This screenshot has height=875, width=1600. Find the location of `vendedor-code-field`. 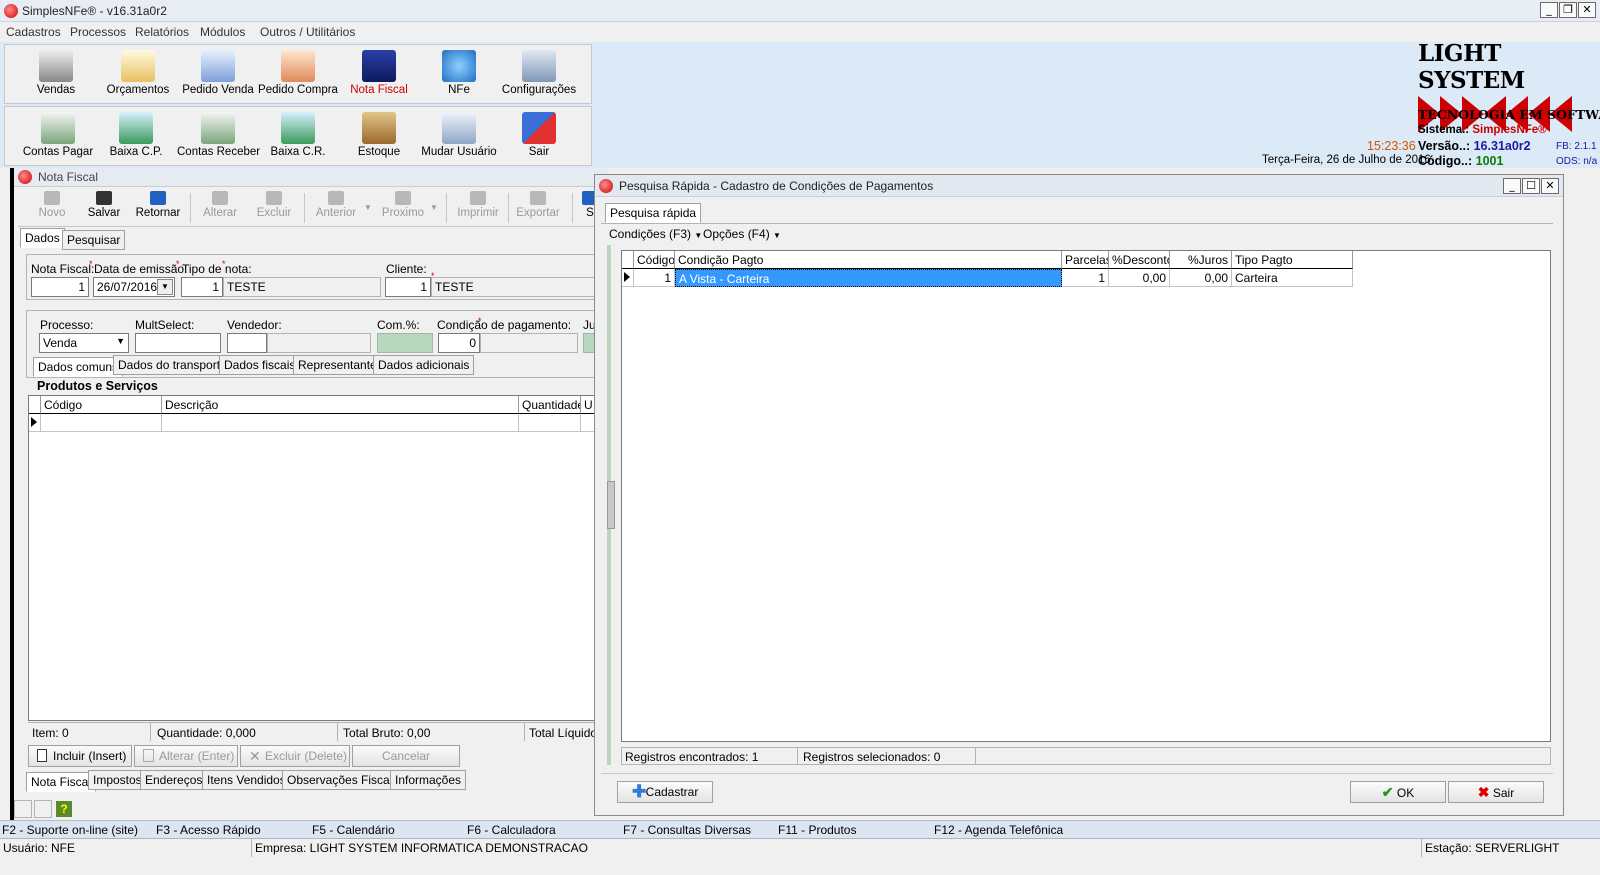

vendedor-code-field is located at coordinates (247, 343).